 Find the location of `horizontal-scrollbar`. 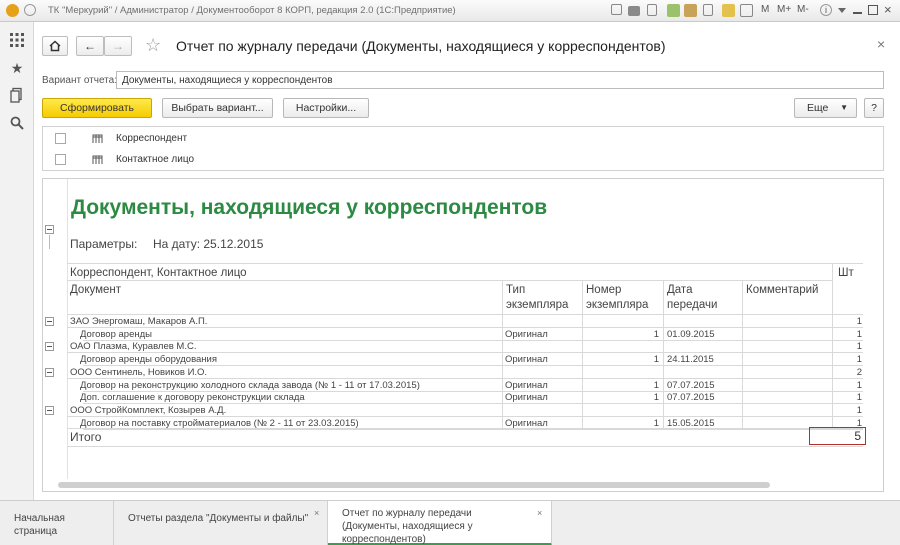

horizontal-scrollbar is located at coordinates (414, 485).